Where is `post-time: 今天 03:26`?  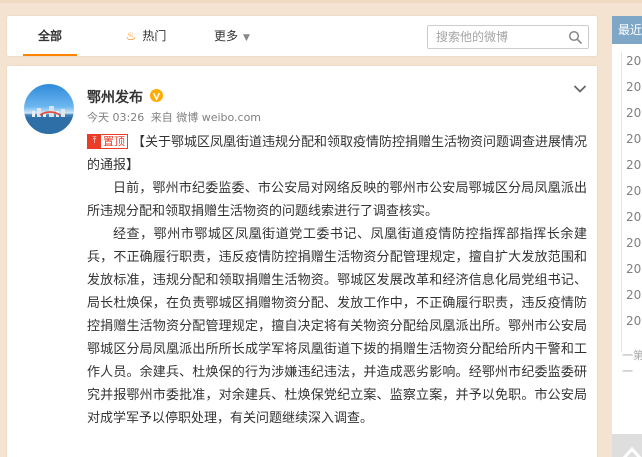
post-time: 今天 03:26 is located at coordinates (115, 117).